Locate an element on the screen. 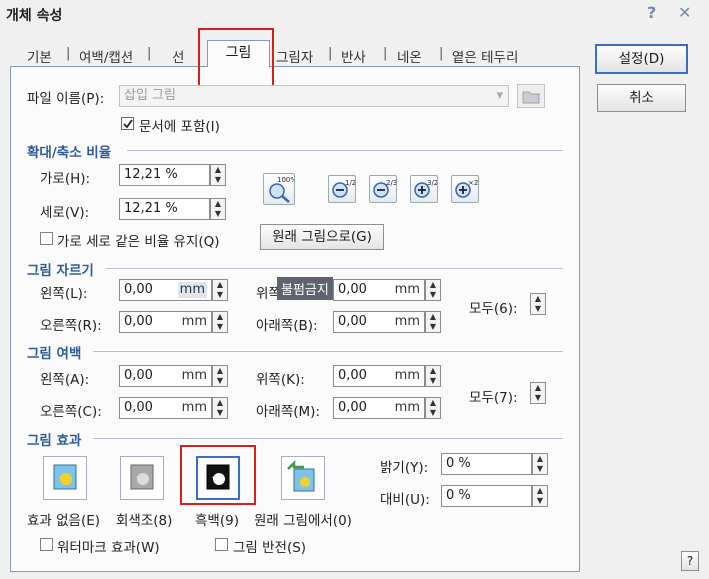 Image resolution: width=709 pixels, height=579 pixels. file-name-value: 삽입 그림 is located at coordinates (150, 95).